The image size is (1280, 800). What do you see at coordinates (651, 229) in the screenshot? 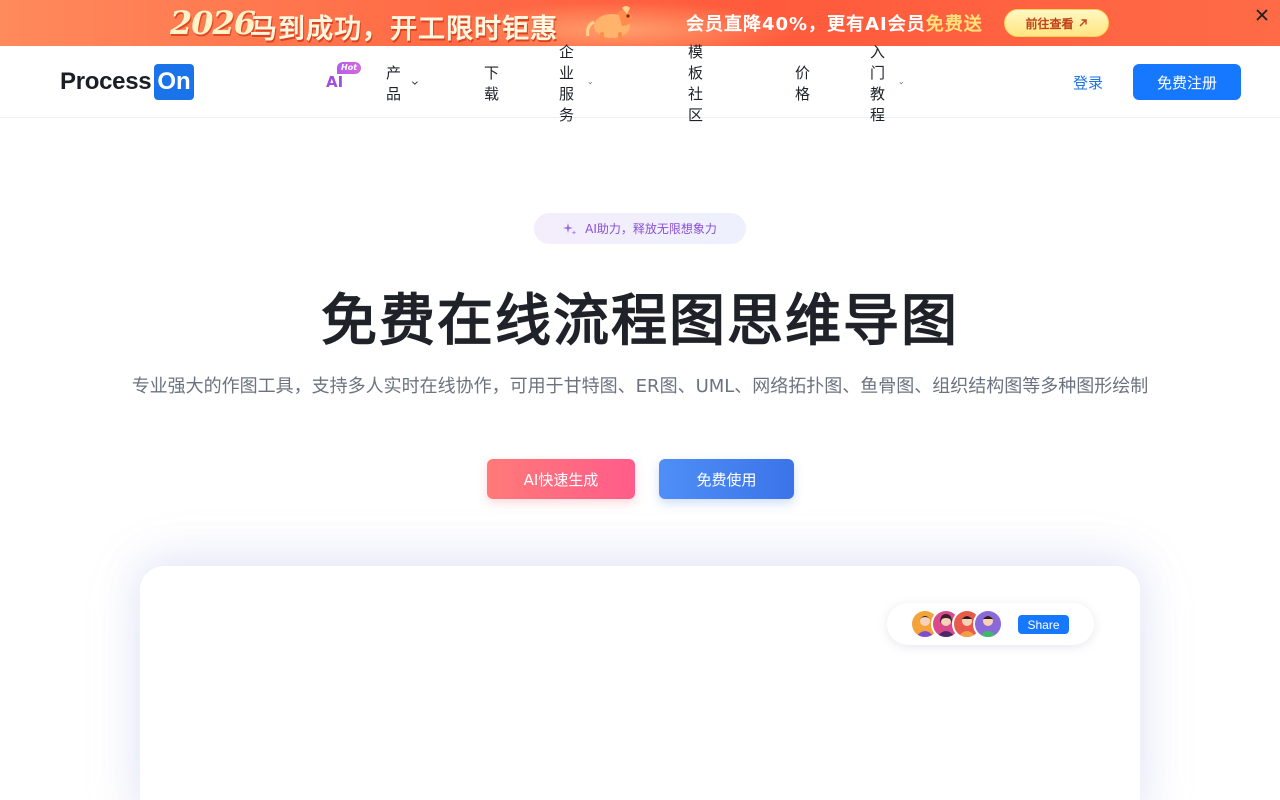
I see `pill-text: AI助力，释放无限想象力` at bounding box center [651, 229].